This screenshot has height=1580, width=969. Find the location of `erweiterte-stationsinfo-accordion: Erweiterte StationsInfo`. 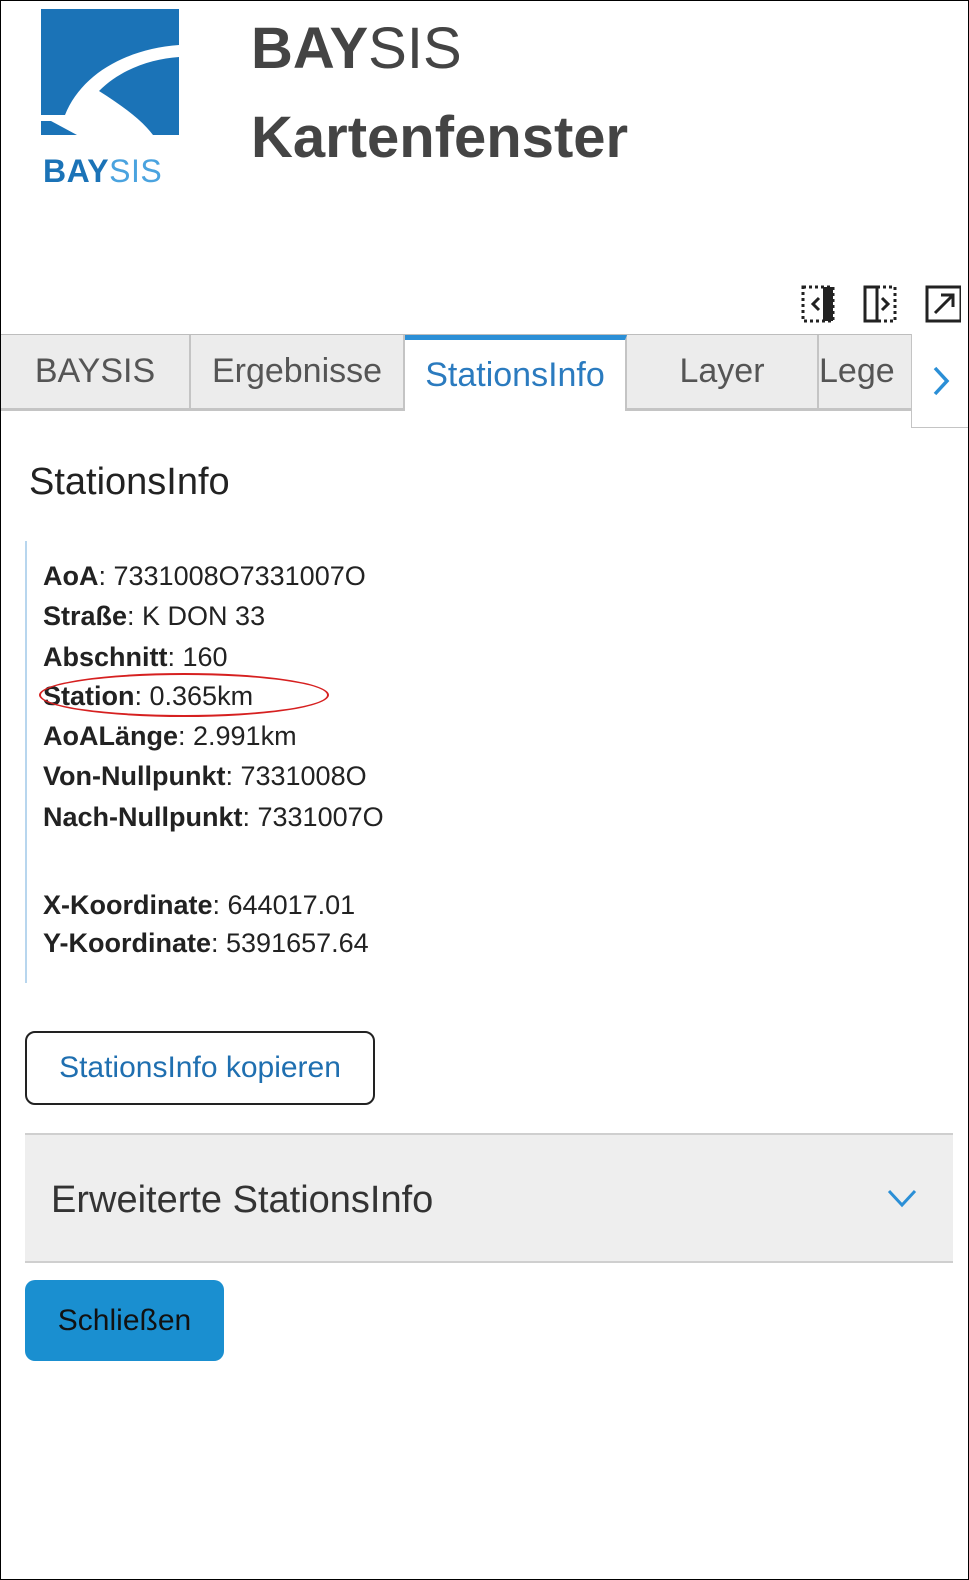

erweiterte-stationsinfo-accordion: Erweiterte StationsInfo is located at coordinates (489, 1198).